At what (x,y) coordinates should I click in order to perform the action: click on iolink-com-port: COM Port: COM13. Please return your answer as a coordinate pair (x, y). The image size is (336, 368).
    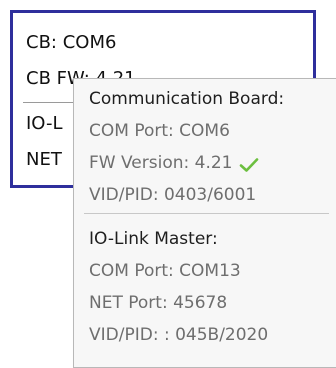
    Looking at the image, I should click on (165, 271).